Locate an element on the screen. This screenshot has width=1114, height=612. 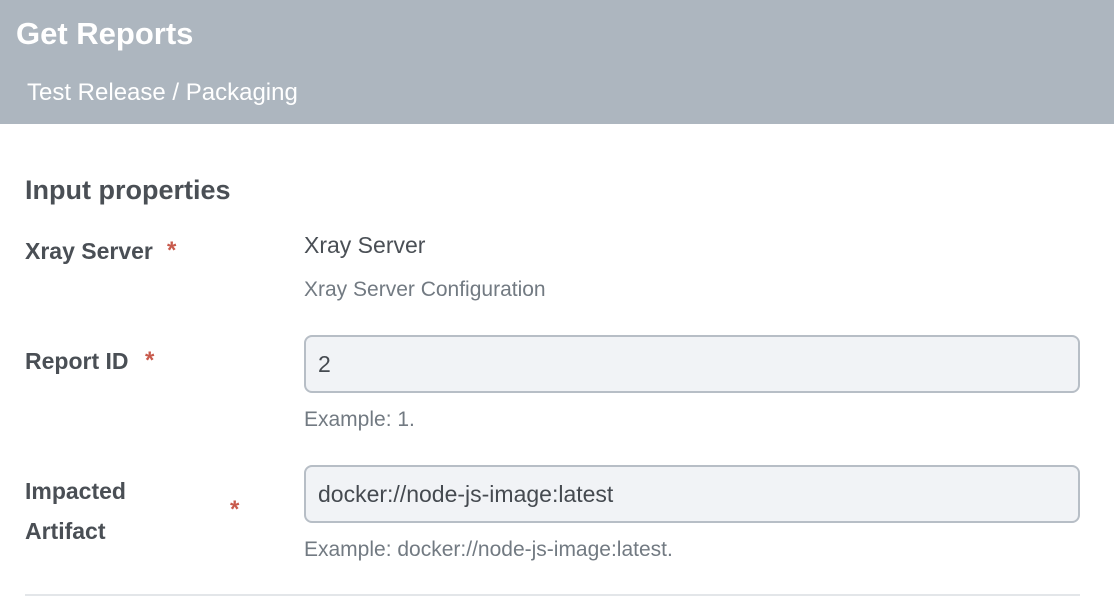
section-title: Input properties is located at coordinates (128, 190).